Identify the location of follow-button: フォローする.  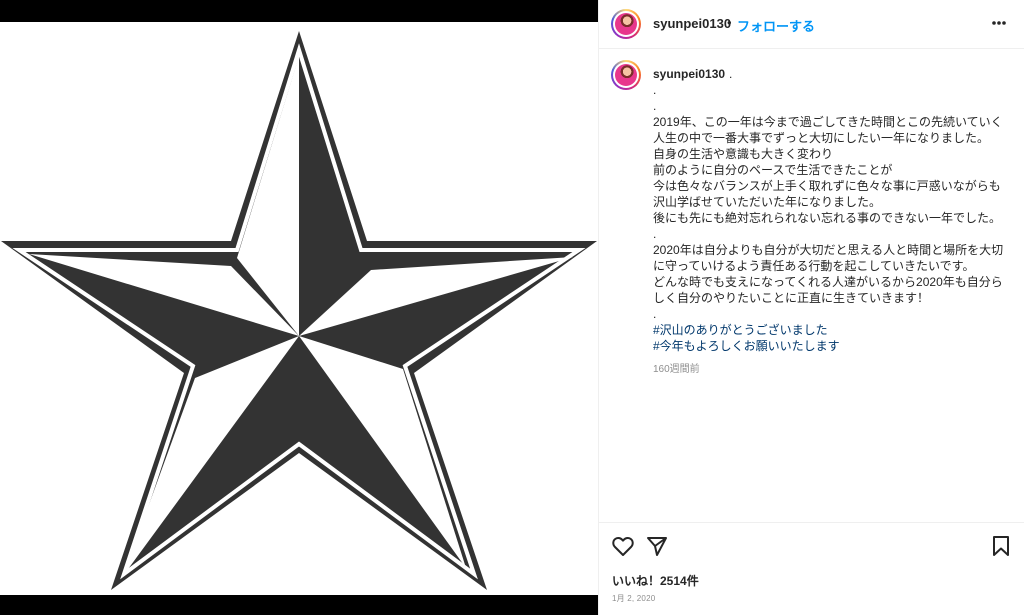
(776, 25).